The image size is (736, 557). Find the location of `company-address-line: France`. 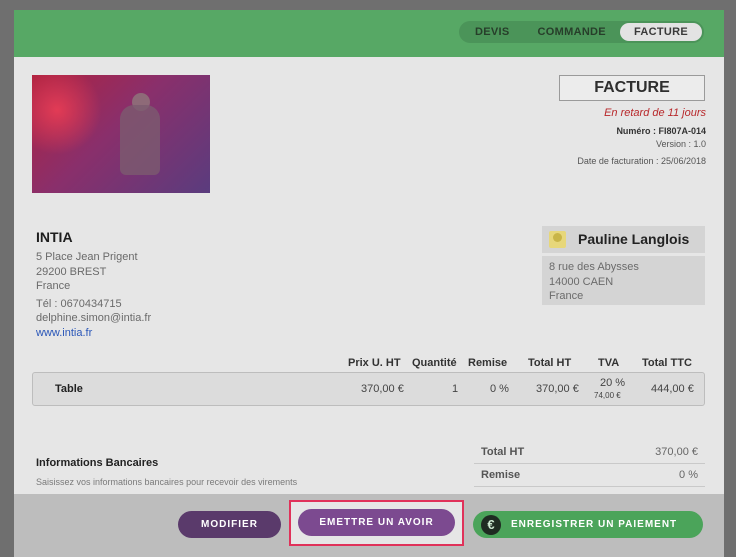

company-address-line: France is located at coordinates (53, 286).